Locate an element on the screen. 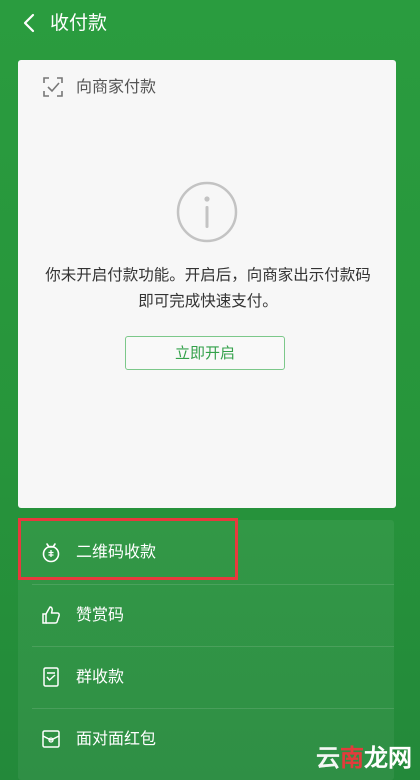  disabled-payment-message: 你未开启付款功能。开启后，向商家出示付款码即可完成快速支付。 is located at coordinates (208, 288).